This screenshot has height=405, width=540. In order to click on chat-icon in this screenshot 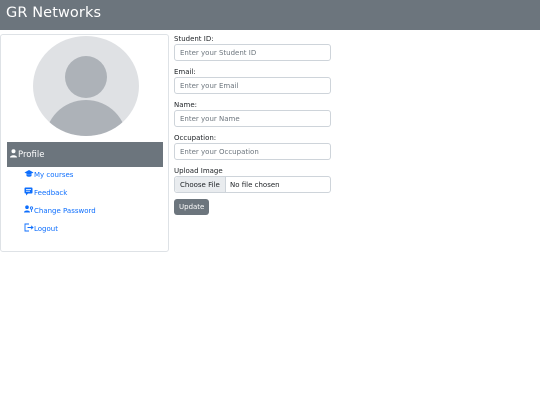, I will do `click(28, 191)`.